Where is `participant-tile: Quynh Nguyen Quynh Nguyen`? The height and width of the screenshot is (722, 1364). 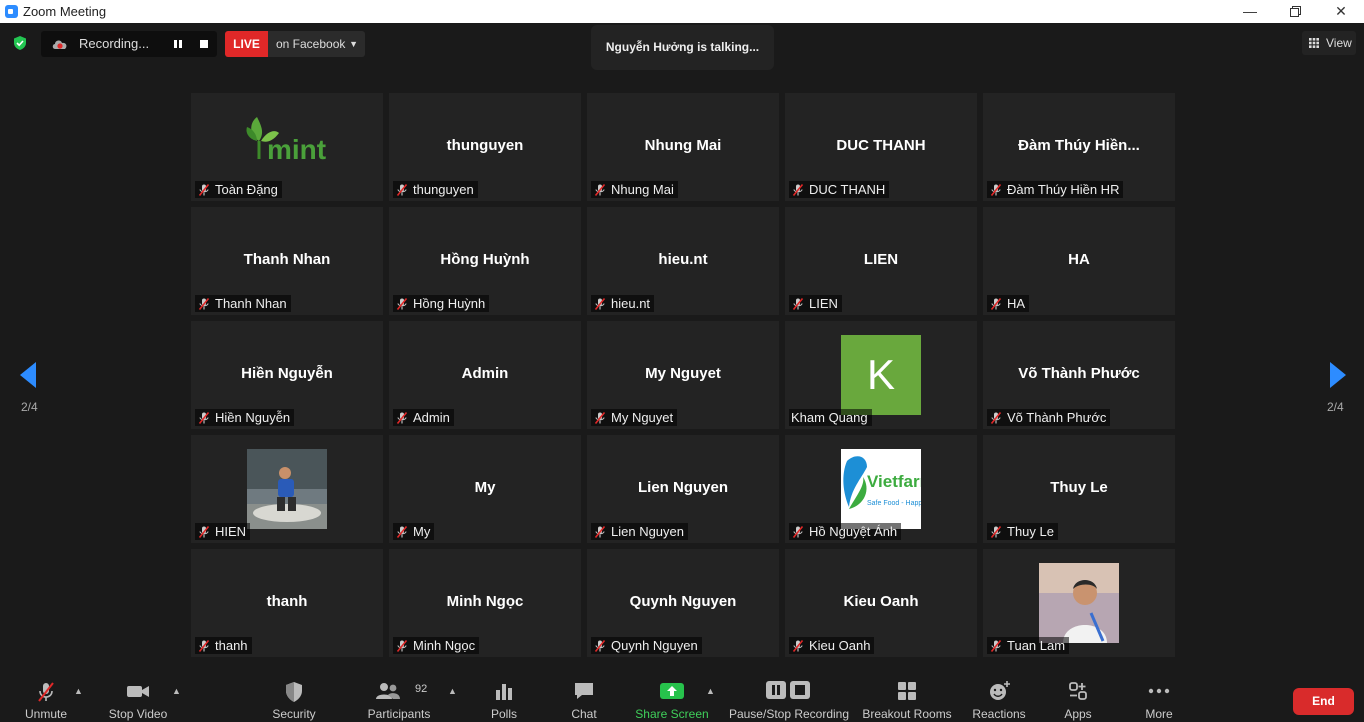
participant-tile: Quynh Nguyen Quynh Nguyen is located at coordinates (683, 603).